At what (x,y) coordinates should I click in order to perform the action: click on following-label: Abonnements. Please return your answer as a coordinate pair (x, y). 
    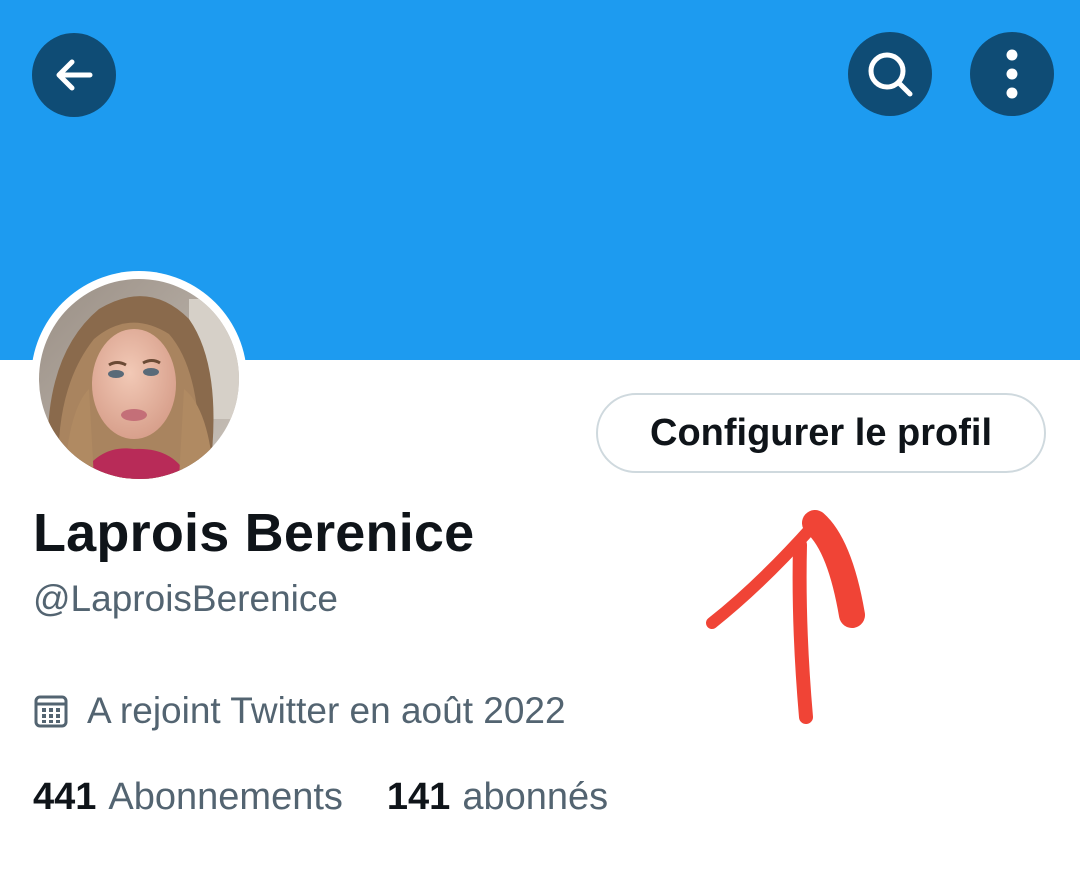
    Looking at the image, I should click on (225, 797).